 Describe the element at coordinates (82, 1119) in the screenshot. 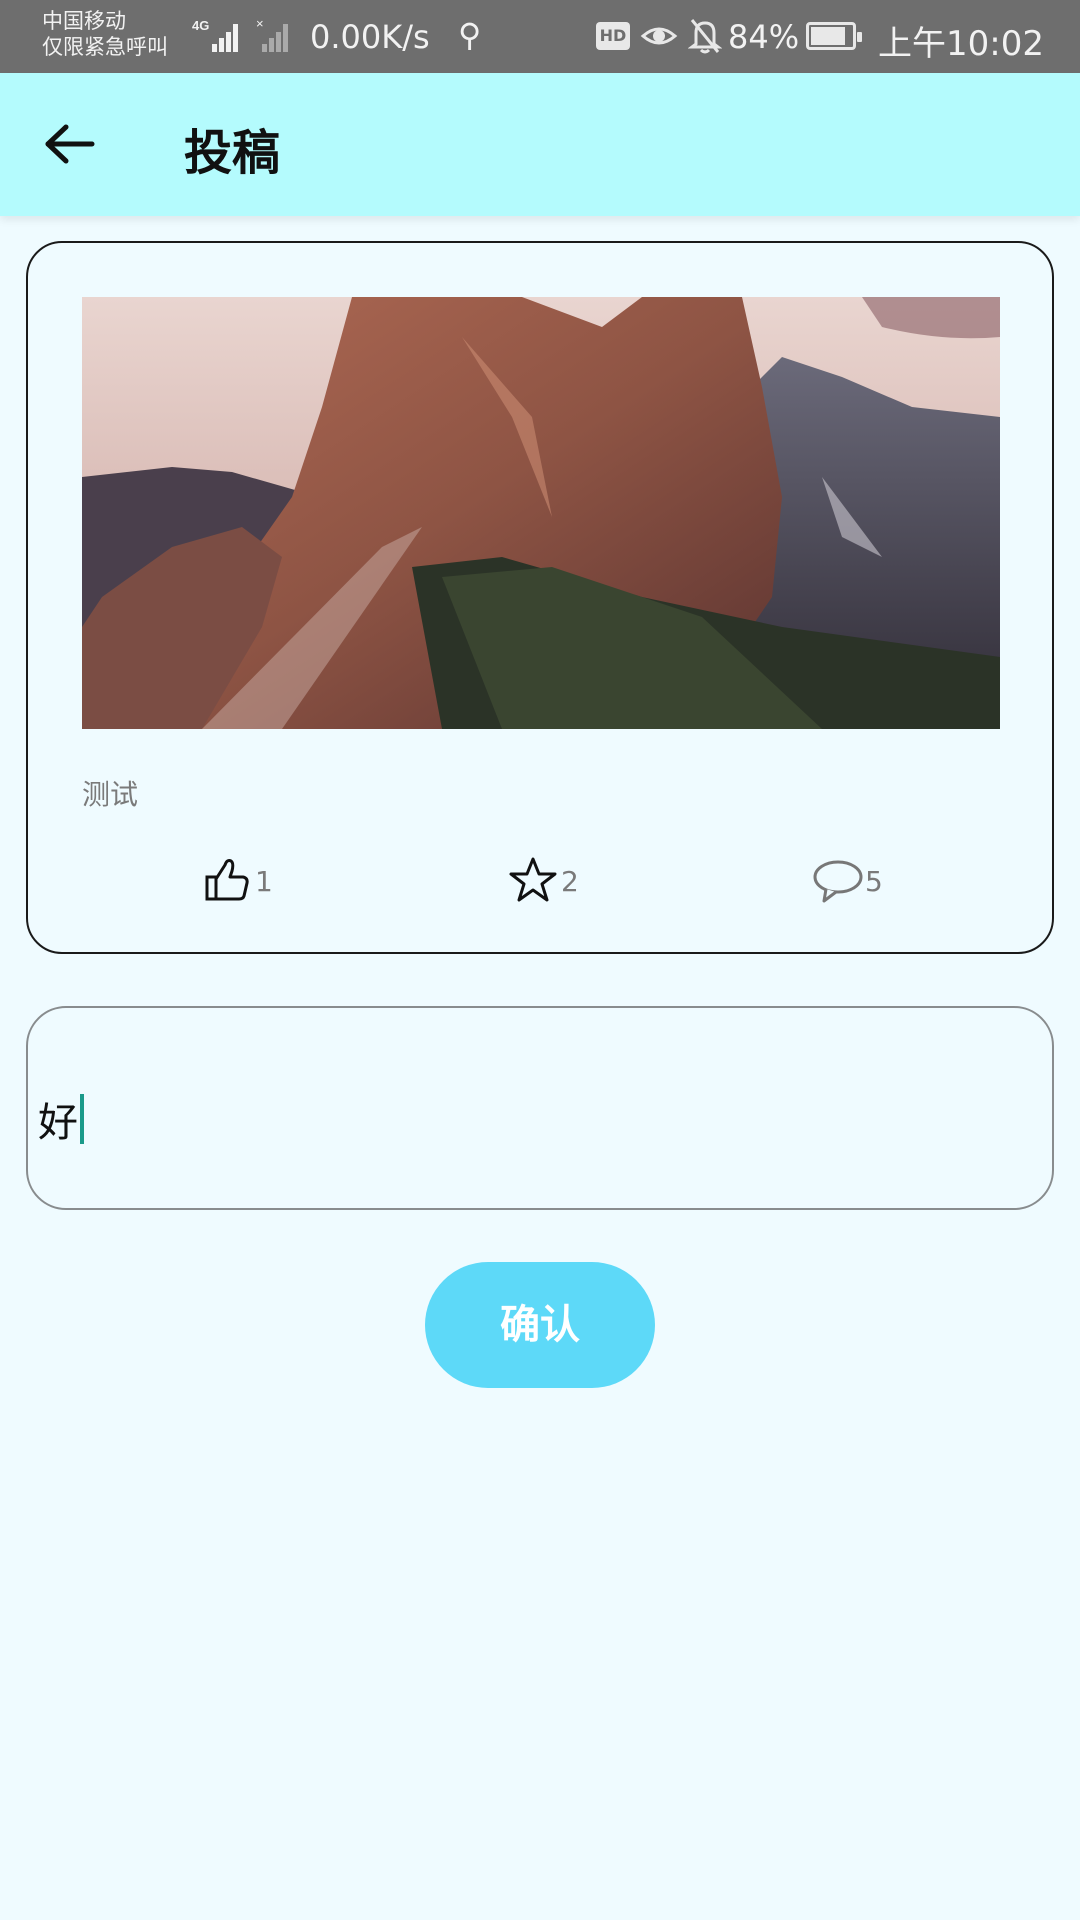

I see `text-caret` at that location.